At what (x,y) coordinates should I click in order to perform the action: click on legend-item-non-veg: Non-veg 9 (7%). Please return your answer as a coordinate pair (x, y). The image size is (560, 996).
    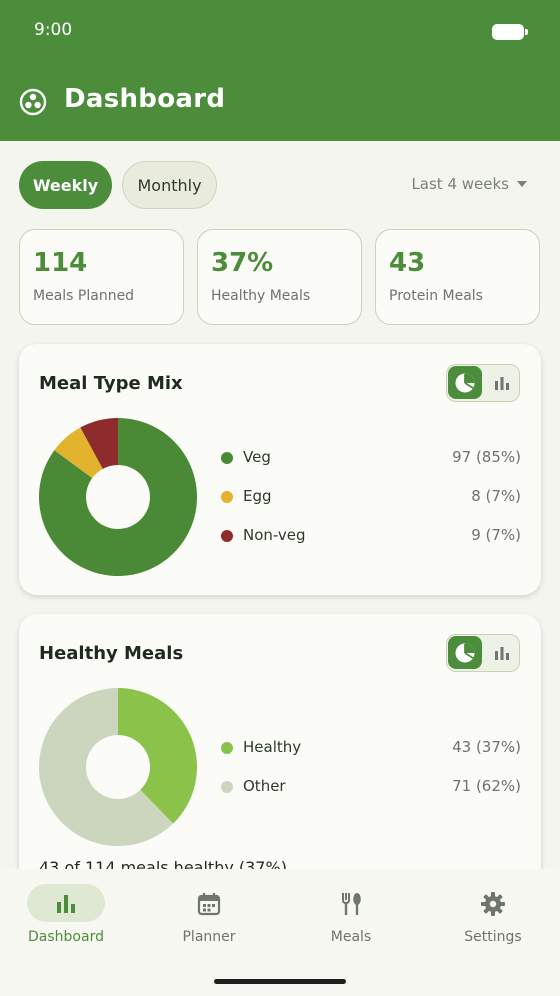
    Looking at the image, I should click on (371, 536).